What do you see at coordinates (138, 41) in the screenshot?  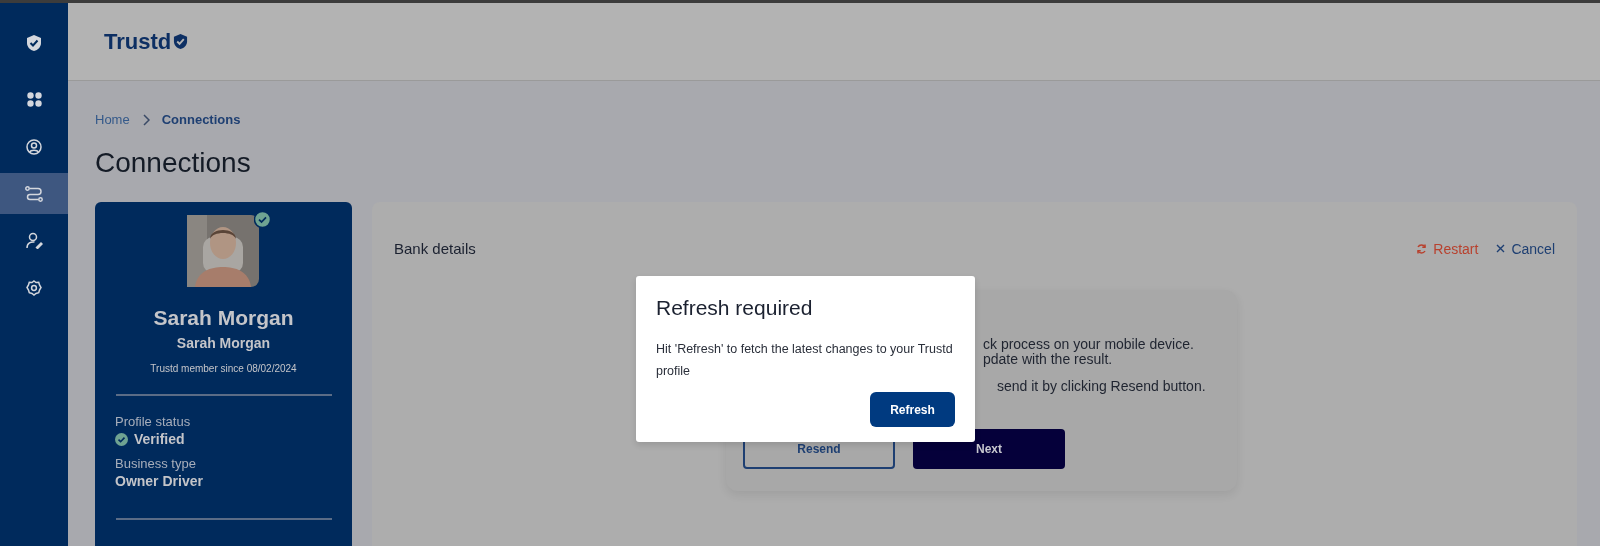 I see `logo-text: Trustd` at bounding box center [138, 41].